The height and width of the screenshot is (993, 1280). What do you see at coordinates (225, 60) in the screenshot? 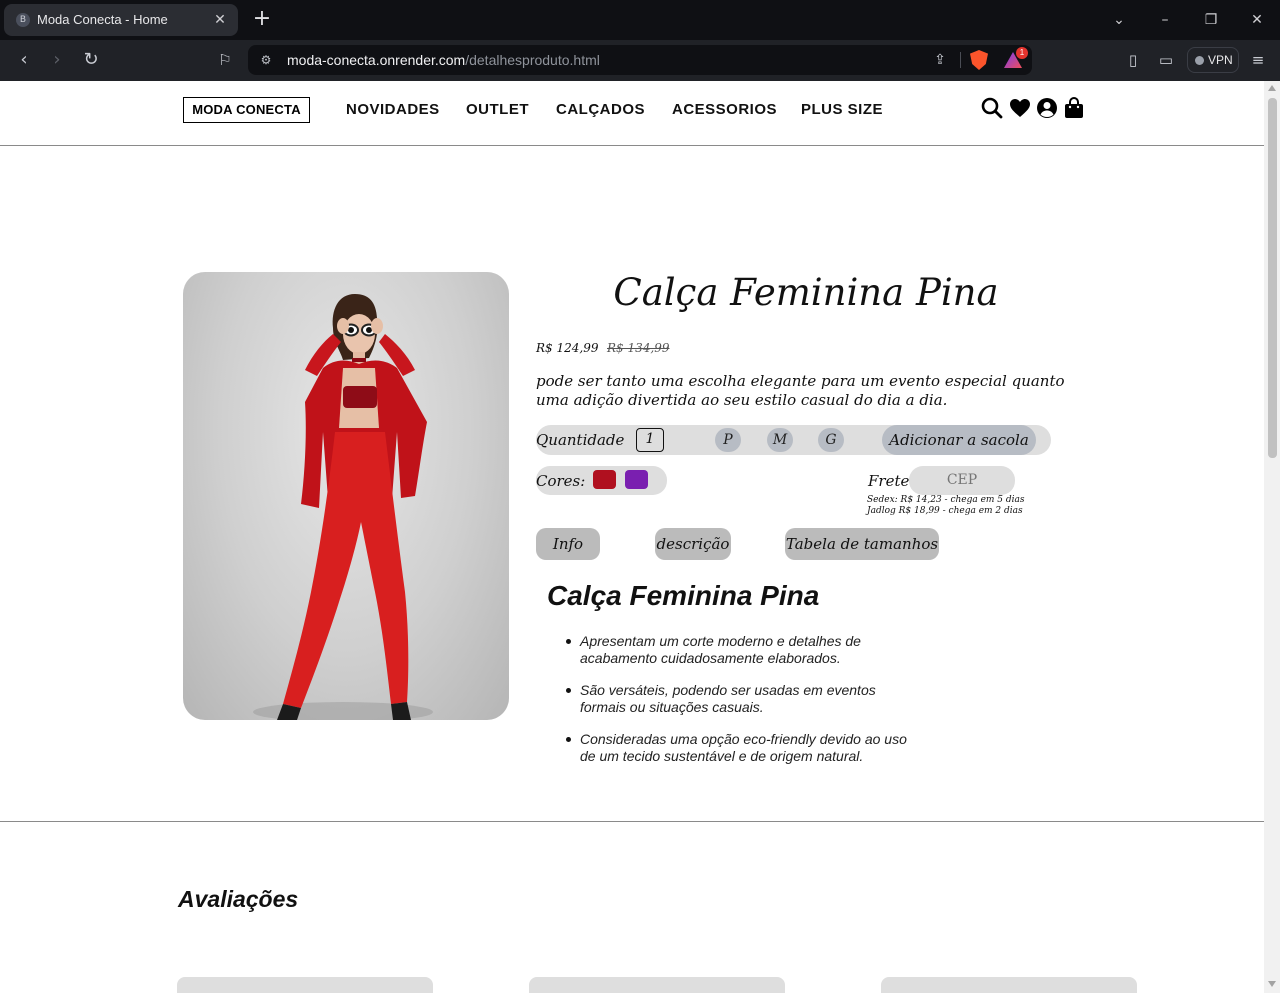
I see `bookmark-icon: ⚐` at bounding box center [225, 60].